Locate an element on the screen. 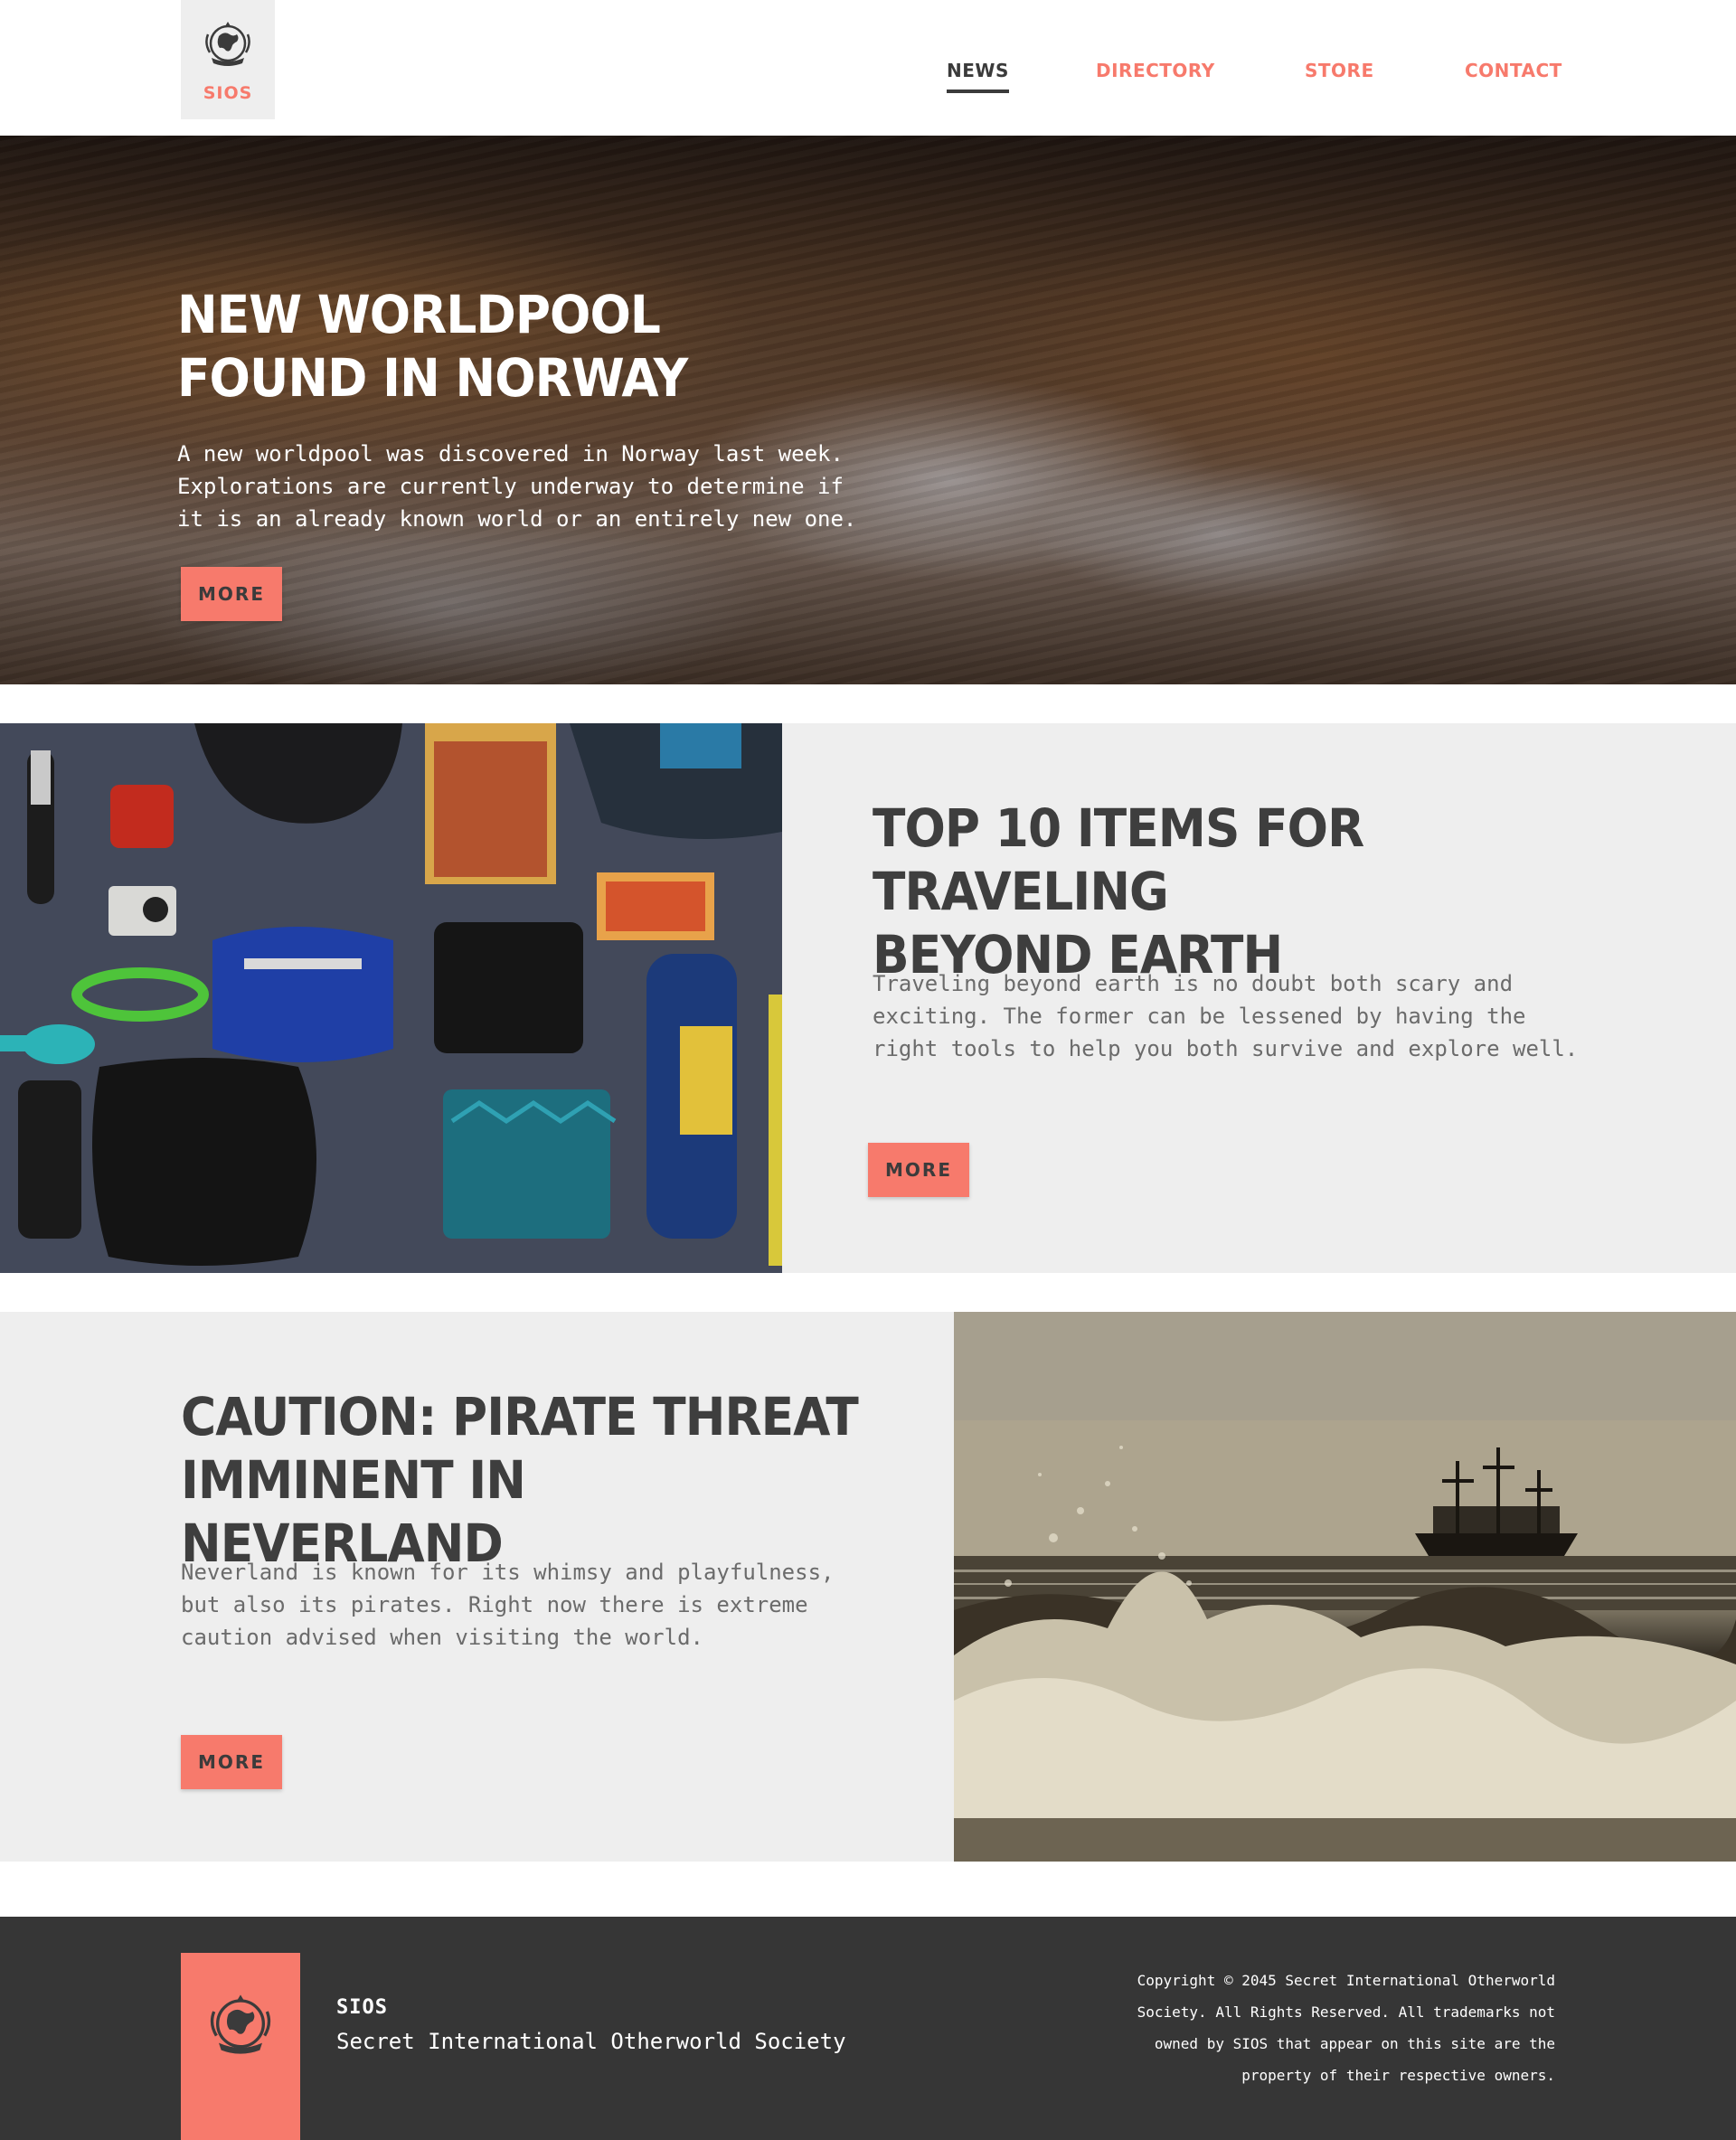  travel-gear-illustration is located at coordinates (391, 998).